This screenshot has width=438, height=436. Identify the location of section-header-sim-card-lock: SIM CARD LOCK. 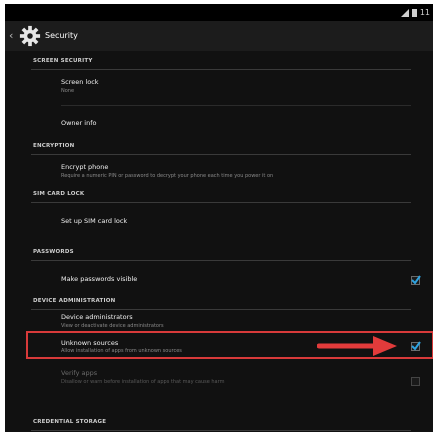
(221, 195).